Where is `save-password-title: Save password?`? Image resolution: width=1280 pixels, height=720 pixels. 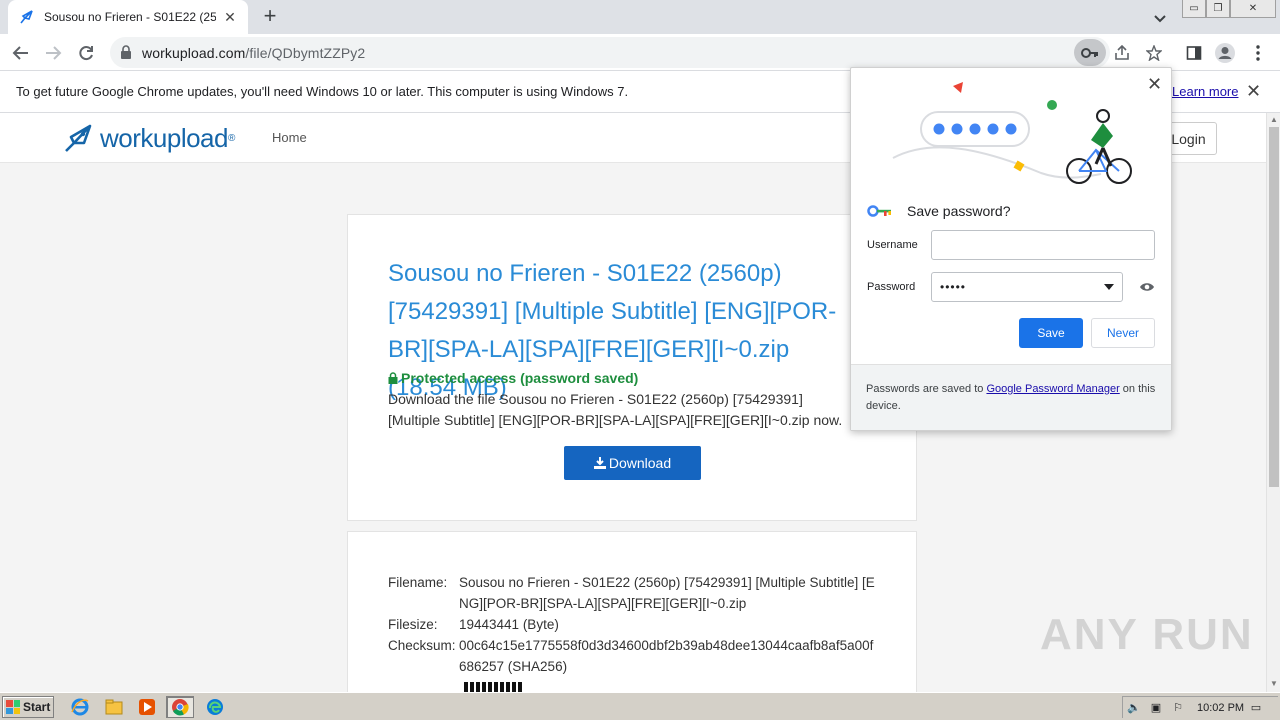
save-password-title: Save password? is located at coordinates (959, 211).